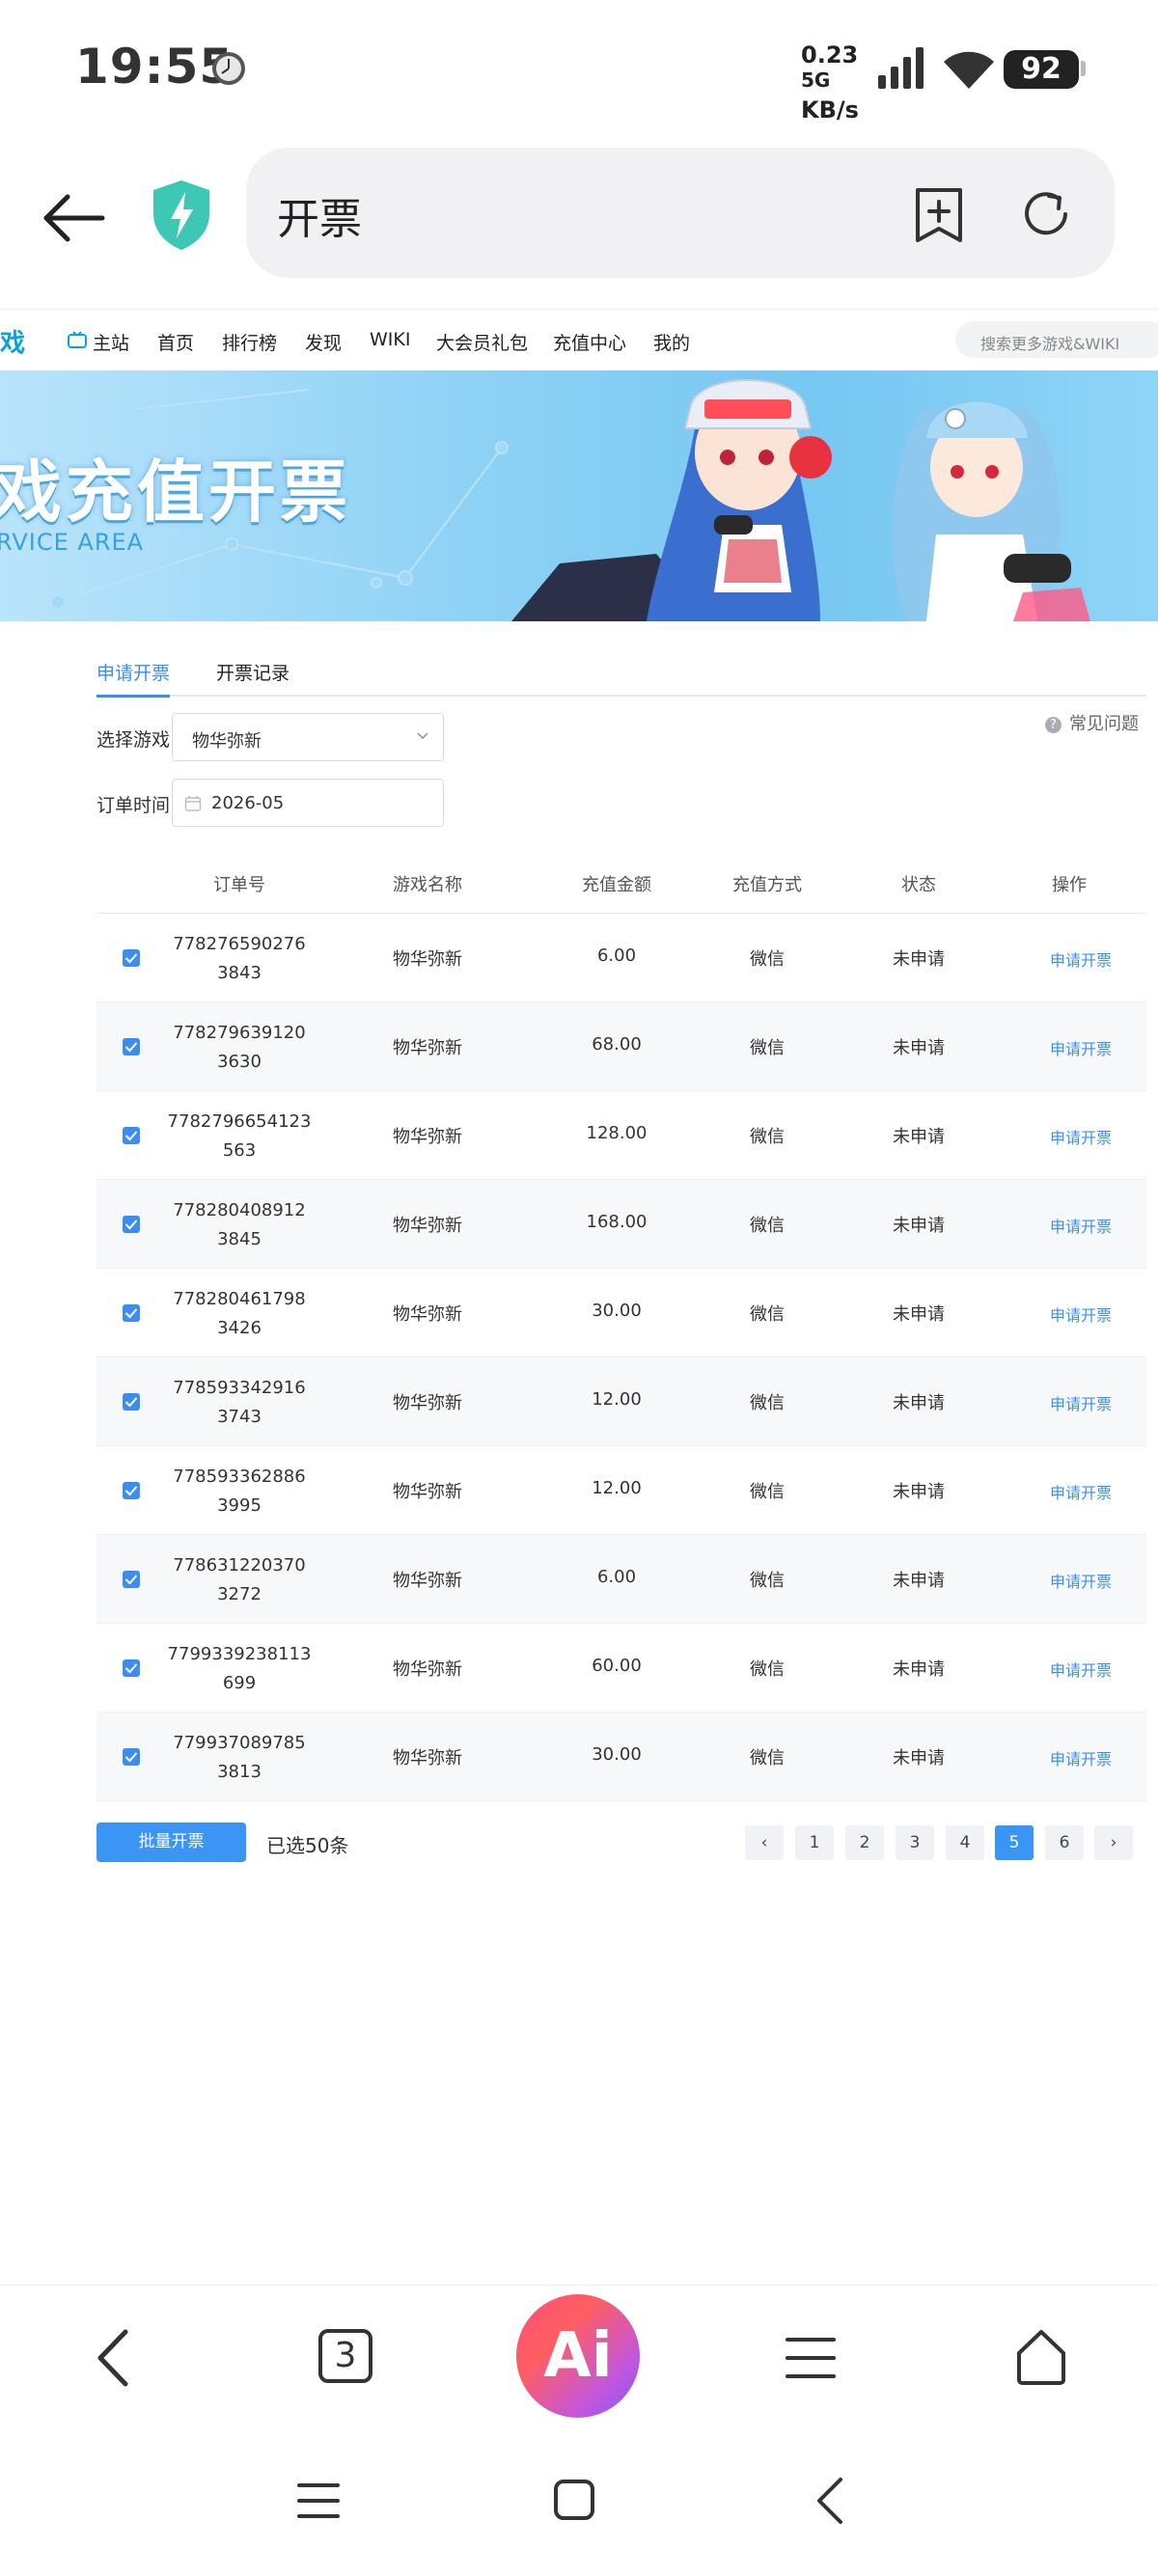  Describe the element at coordinates (249, 342) in the screenshot. I see `nav-item-ranking: 排行榜` at that location.